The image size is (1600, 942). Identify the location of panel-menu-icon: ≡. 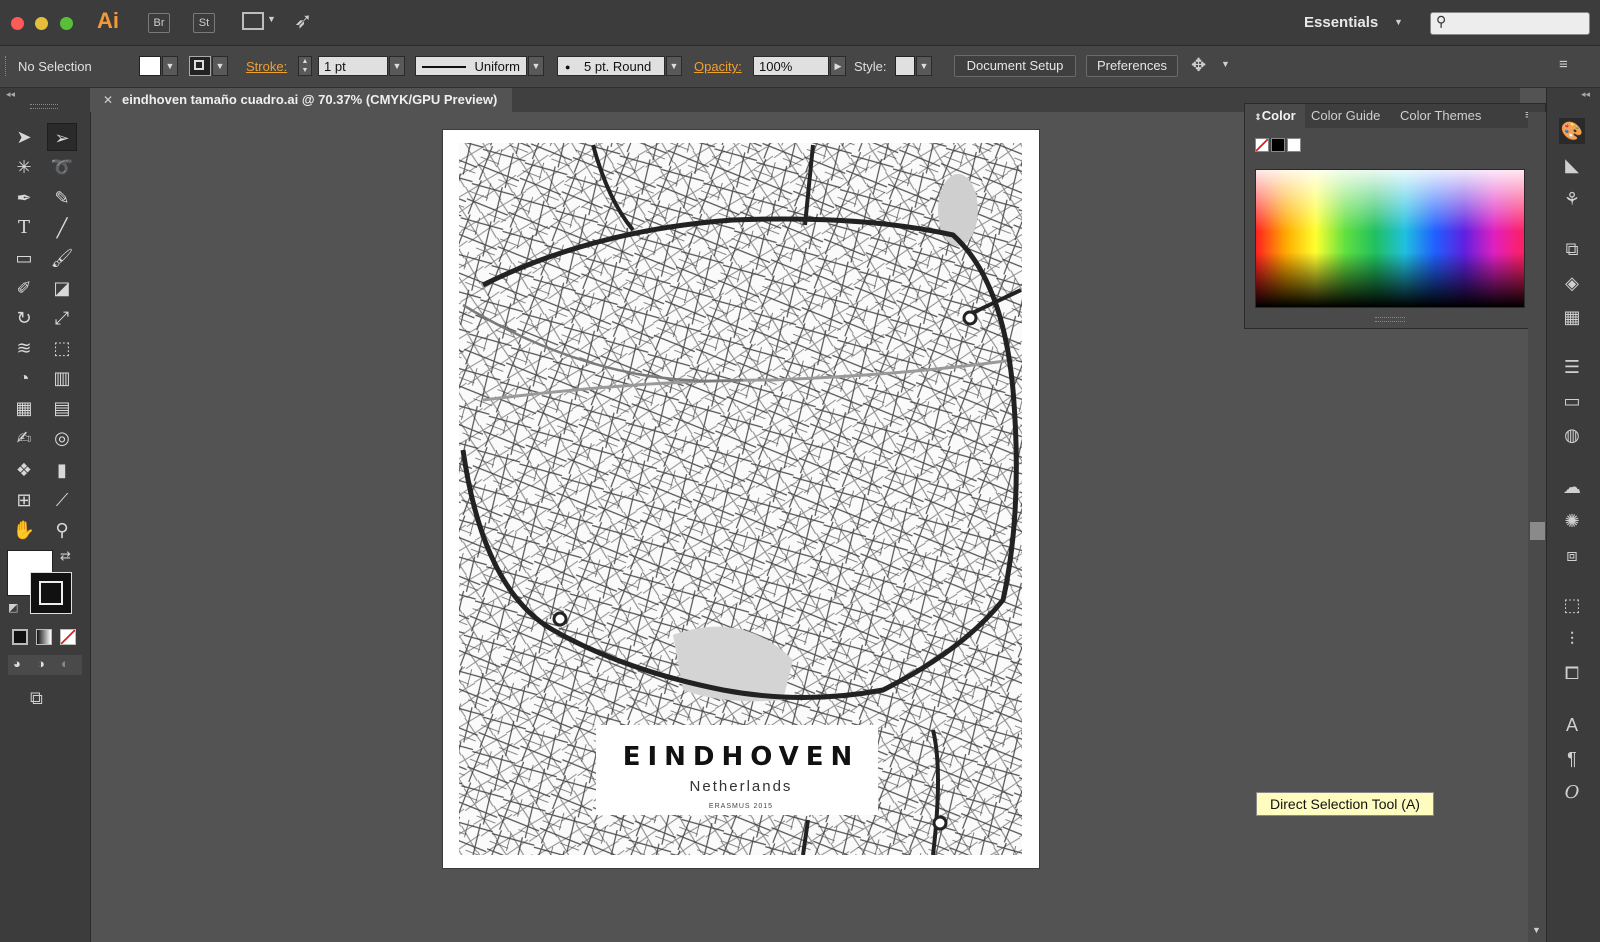
(1563, 64).